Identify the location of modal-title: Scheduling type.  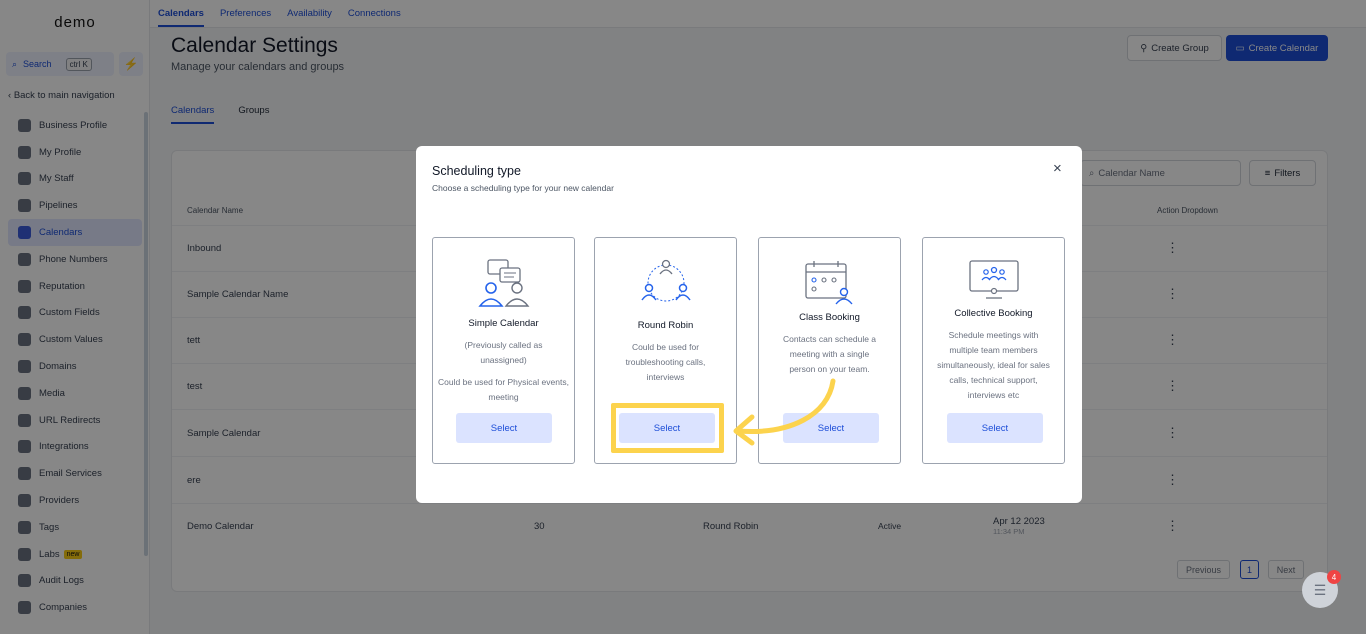
(476, 171).